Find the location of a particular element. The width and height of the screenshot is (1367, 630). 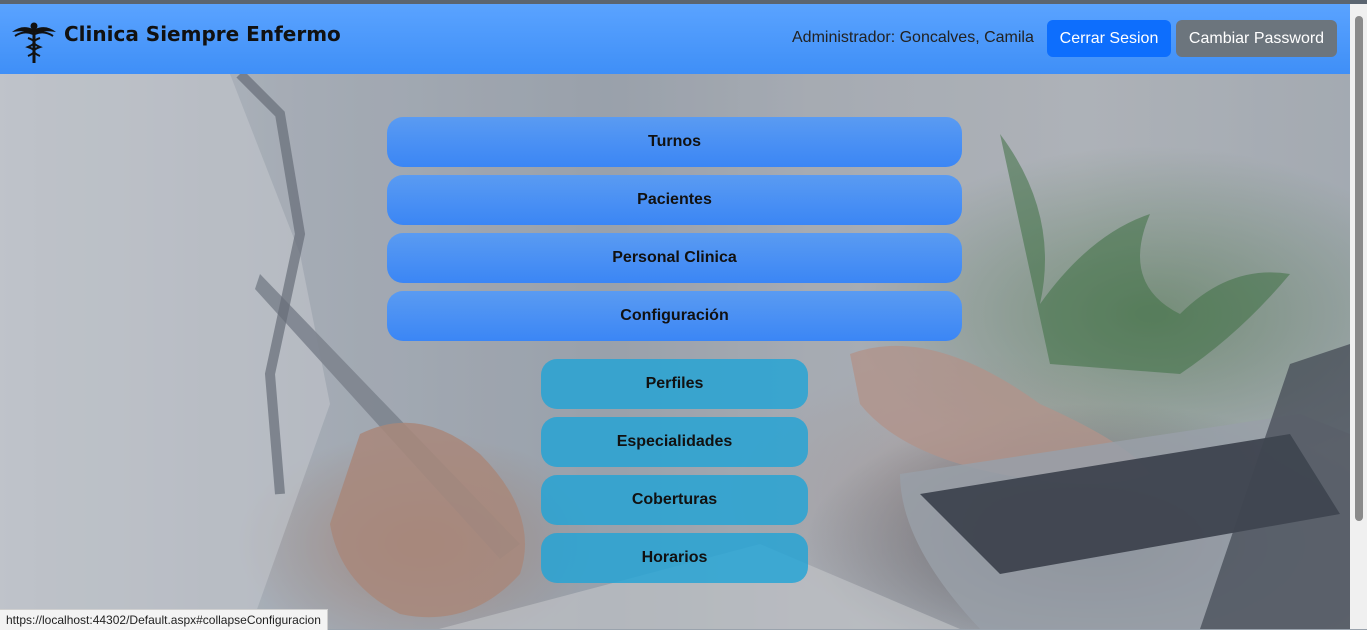

menu-item-configuracion: Configuración is located at coordinates (674, 316).